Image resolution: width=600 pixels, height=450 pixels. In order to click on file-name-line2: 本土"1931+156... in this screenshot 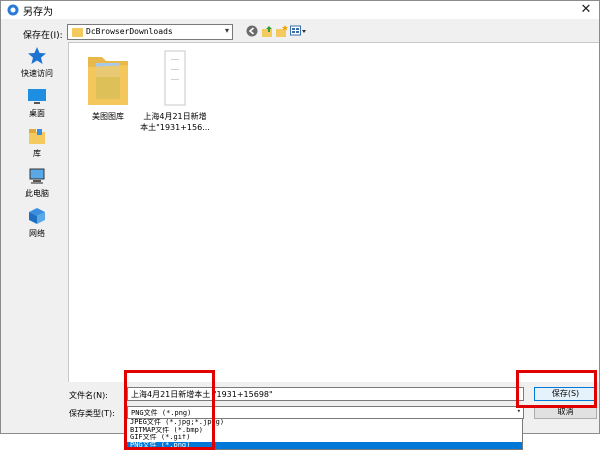, I will do `click(175, 127)`.